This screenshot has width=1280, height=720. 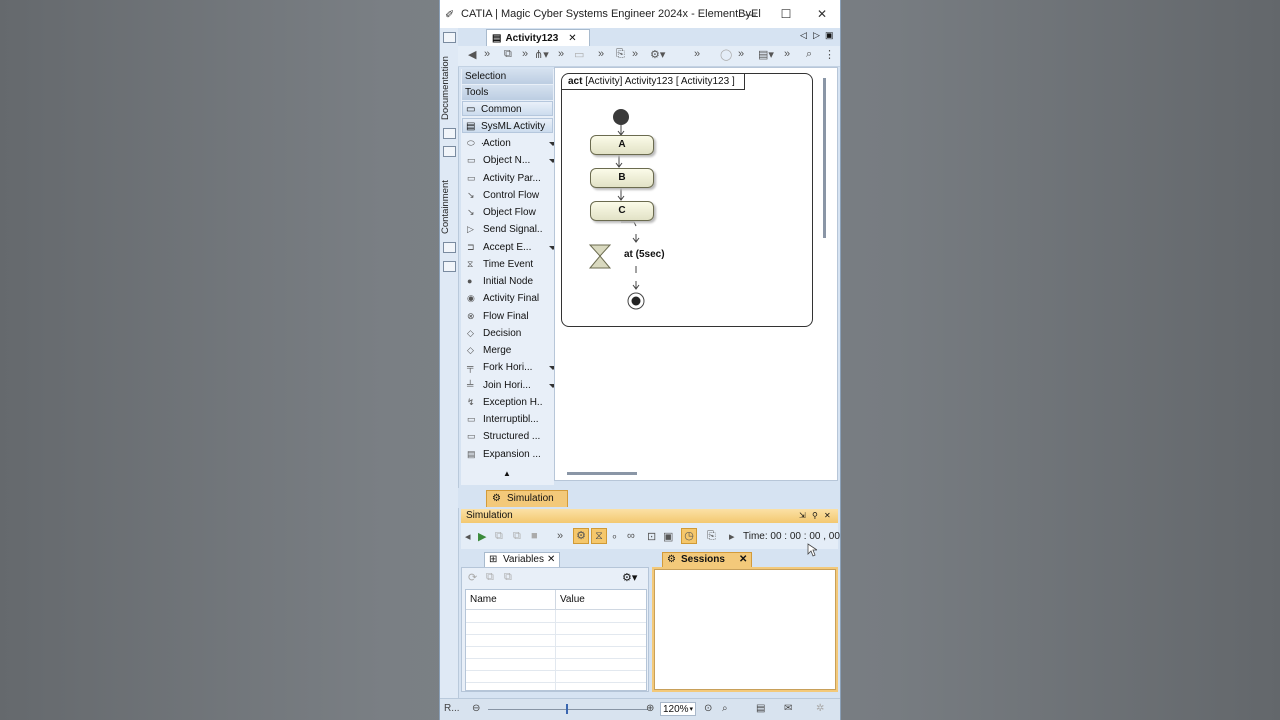 I want to click on scroll-left-icon: ◁, so click(x=803, y=35).